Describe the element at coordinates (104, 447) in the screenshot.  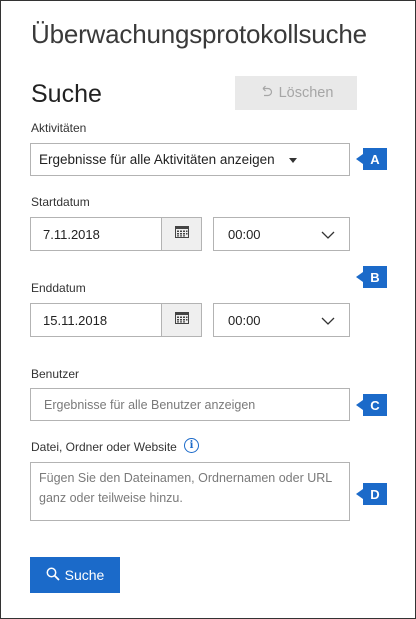
I see `file-folder-site-label: Datei, Ordner oder Website` at that location.